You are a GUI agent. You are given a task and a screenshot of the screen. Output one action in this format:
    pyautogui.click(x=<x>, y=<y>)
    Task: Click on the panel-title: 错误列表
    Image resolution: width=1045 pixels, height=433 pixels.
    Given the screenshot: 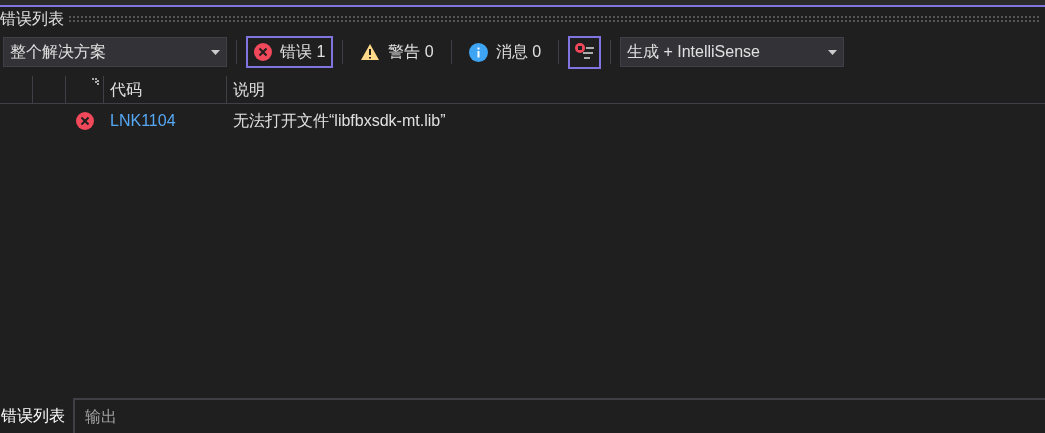 What is the action you would take?
    pyautogui.click(x=32, y=19)
    